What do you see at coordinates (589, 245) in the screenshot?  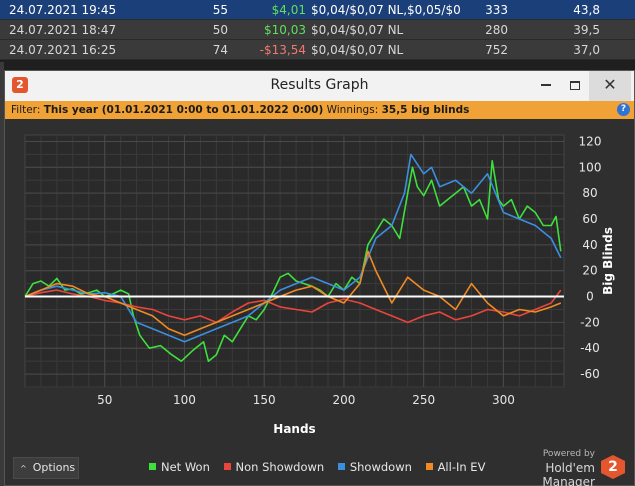 I see `y-tick-label: 40` at bounding box center [589, 245].